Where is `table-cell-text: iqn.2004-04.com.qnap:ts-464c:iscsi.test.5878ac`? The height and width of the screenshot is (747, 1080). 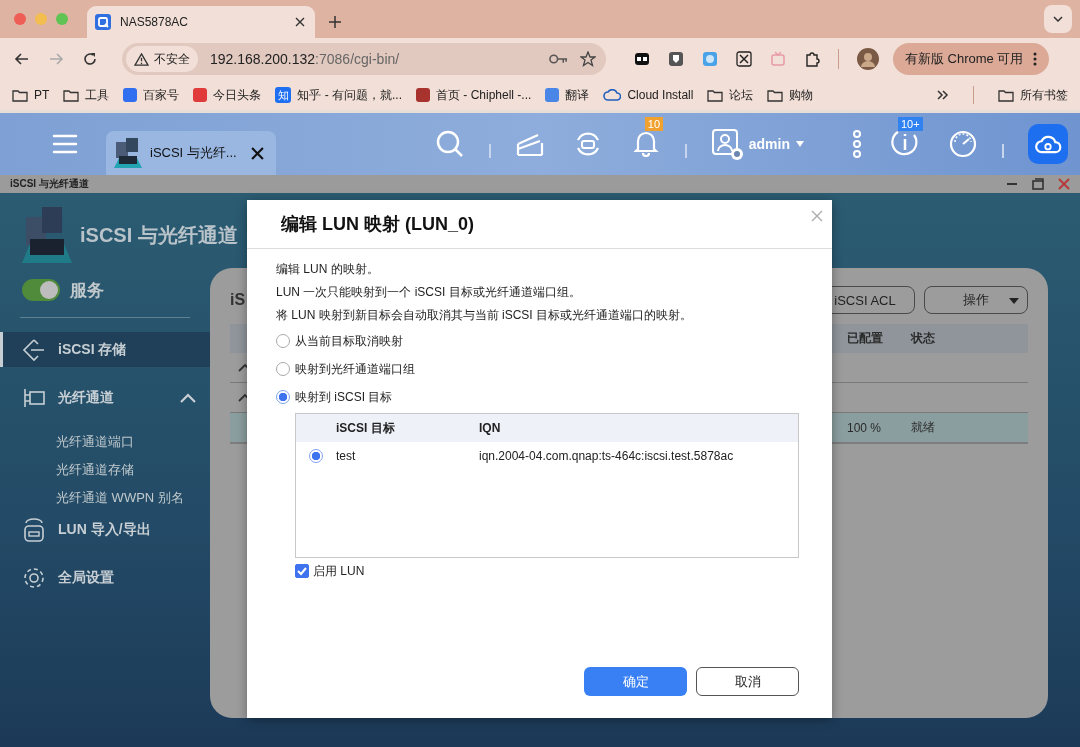
table-cell-text: iqn.2004-04.com.qnap:ts-464c:iscsi.test.5878ac is located at coordinates (607, 455).